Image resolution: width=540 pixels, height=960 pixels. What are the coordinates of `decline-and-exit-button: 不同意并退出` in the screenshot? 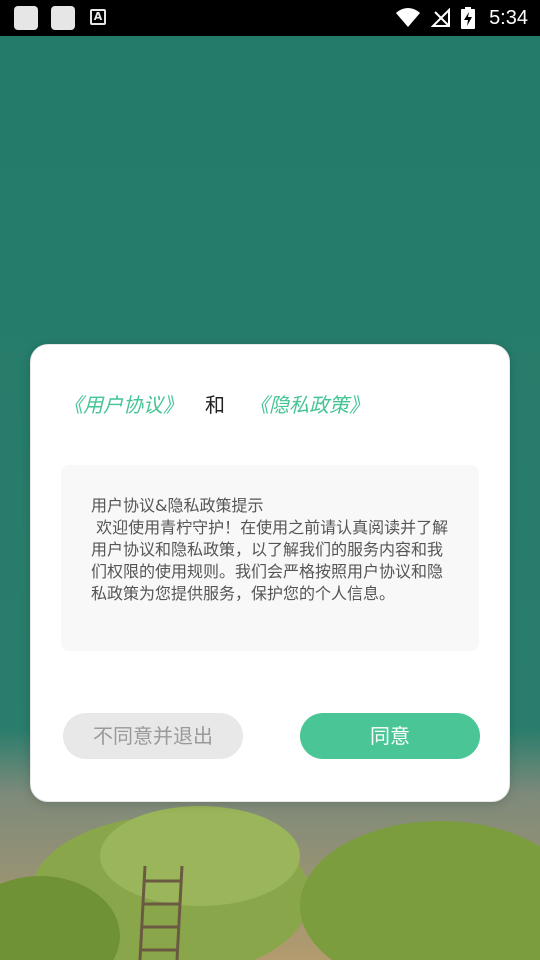 It's located at (153, 736).